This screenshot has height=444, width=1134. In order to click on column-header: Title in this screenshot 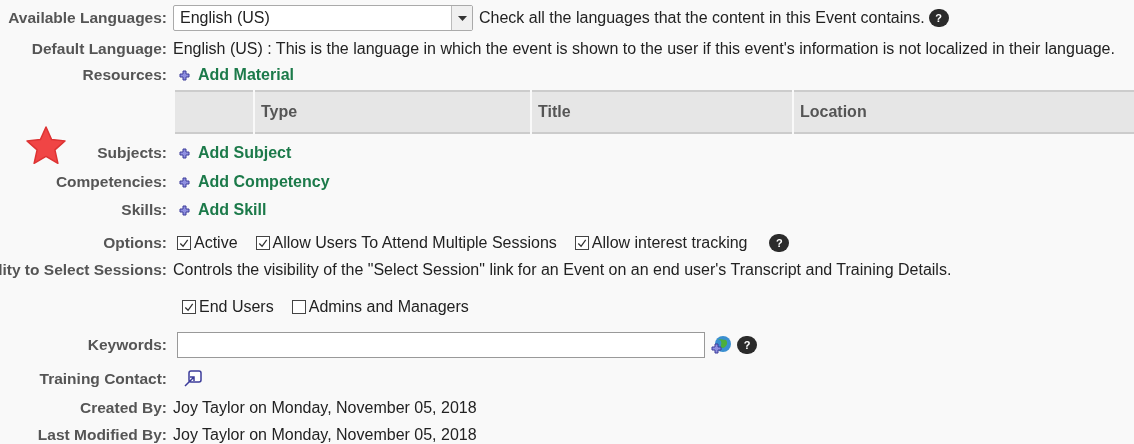, I will do `click(662, 112)`.